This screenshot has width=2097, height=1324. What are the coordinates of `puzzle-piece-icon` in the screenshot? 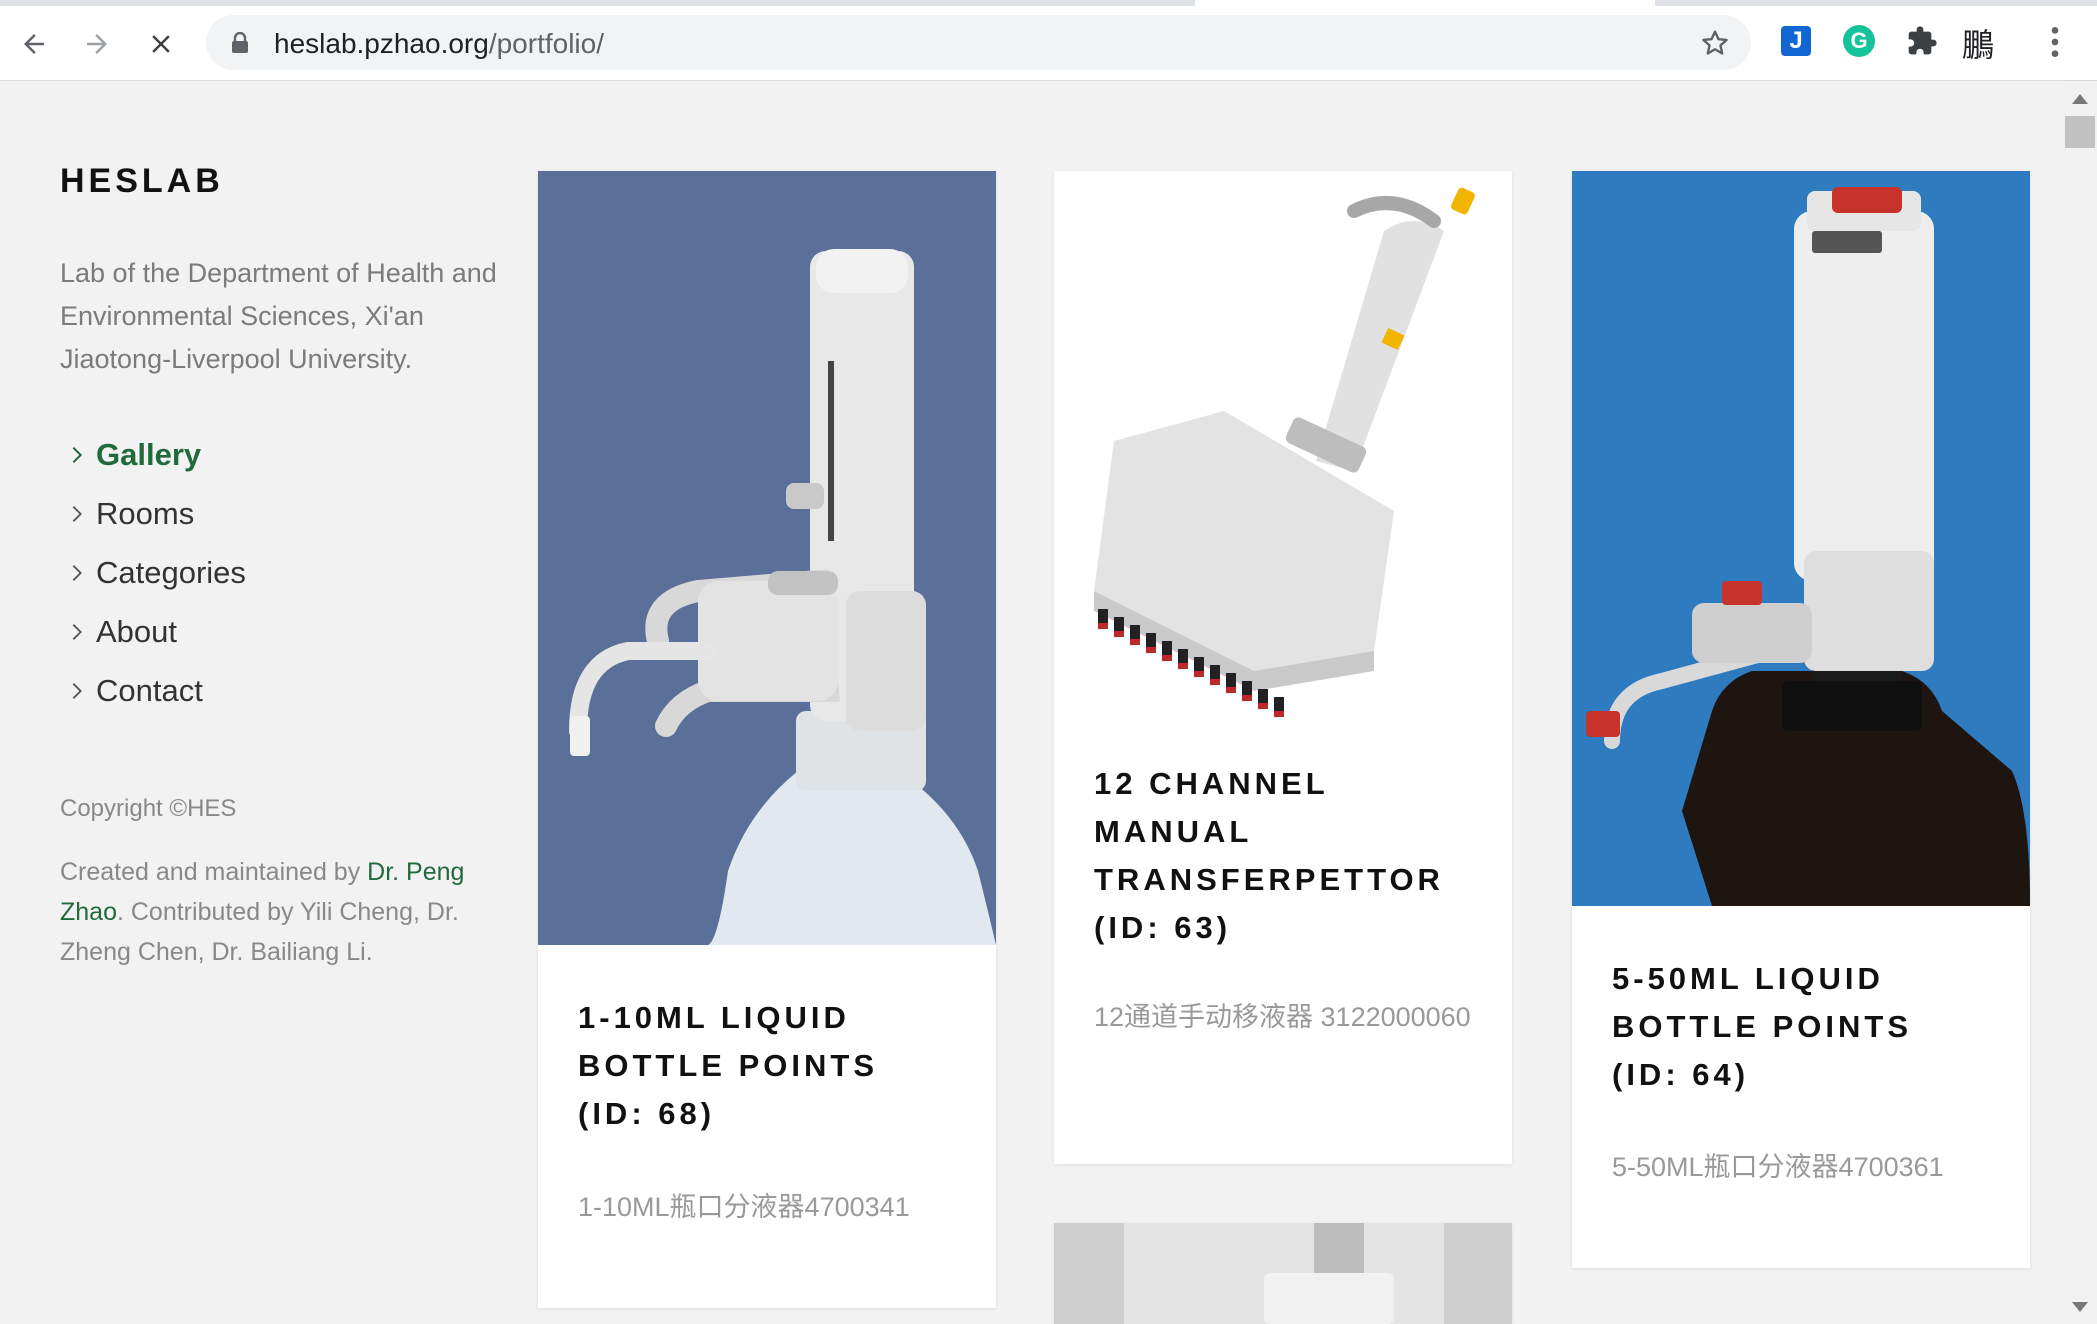 It's located at (1922, 40).